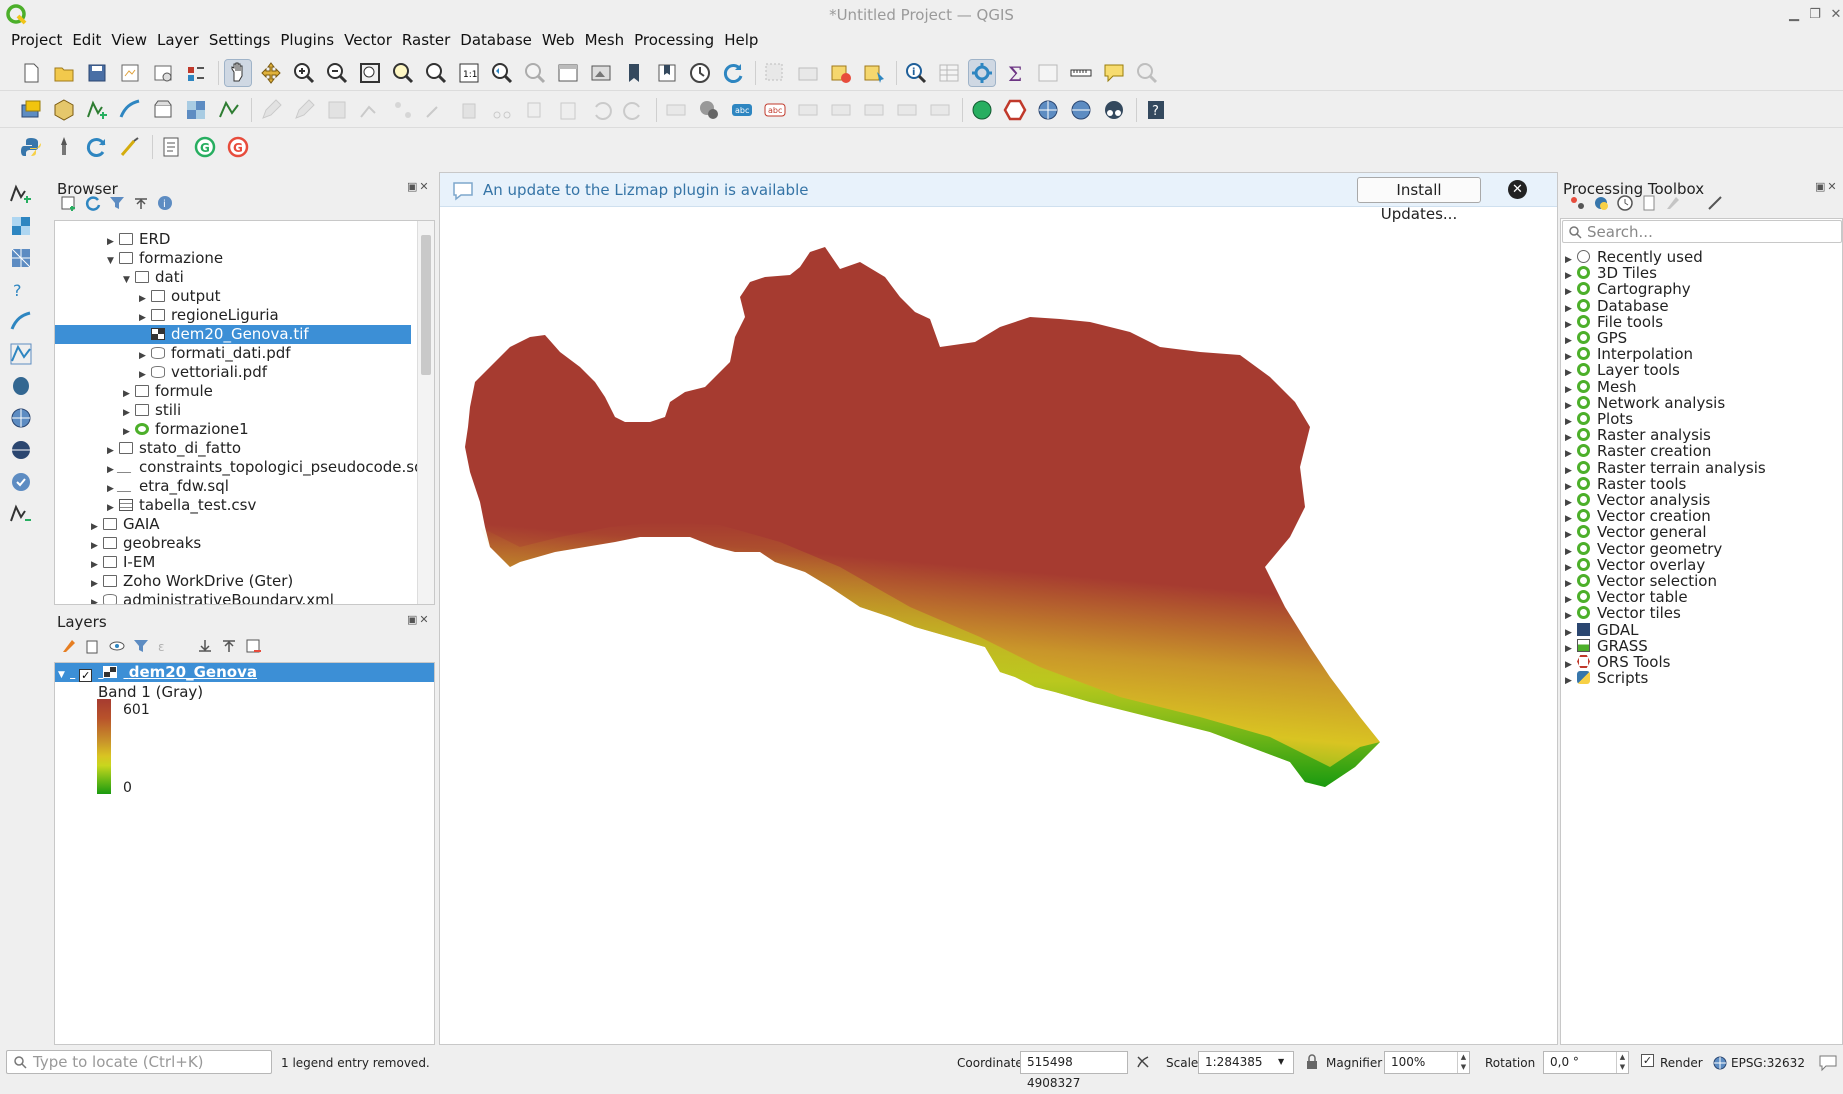 This screenshot has width=1843, height=1094. I want to click on browser-item: ▶ administrativeBoundary.xml, so click(235, 597).